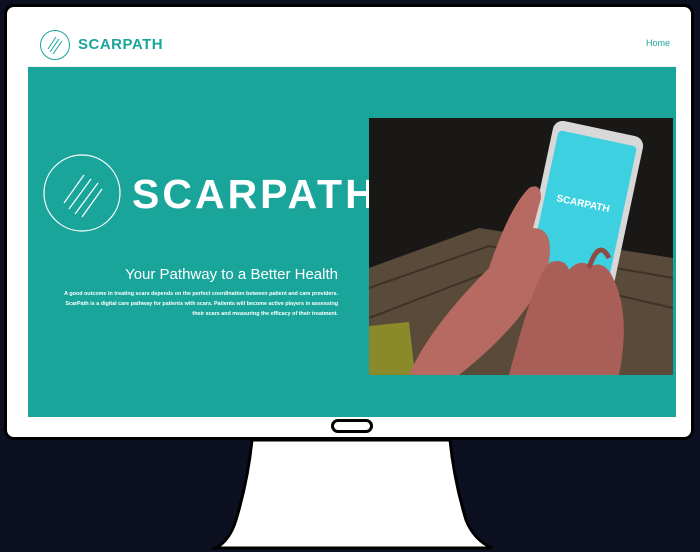 The height and width of the screenshot is (552, 700). Describe the element at coordinates (120, 44) in the screenshot. I see `nav-brand: SCARPATH` at that location.